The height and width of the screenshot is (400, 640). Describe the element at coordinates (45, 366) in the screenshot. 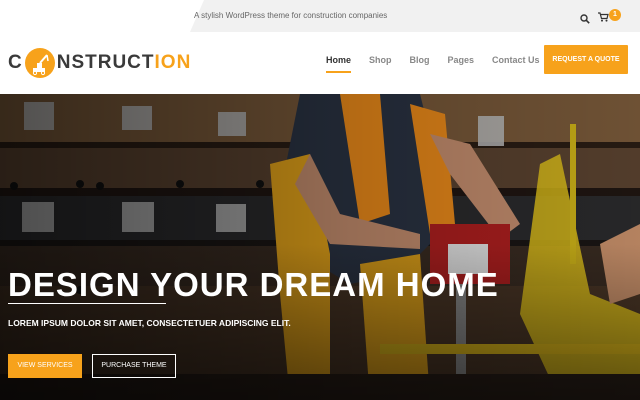

I see `view-services-button: VIEW SERVICES` at that location.